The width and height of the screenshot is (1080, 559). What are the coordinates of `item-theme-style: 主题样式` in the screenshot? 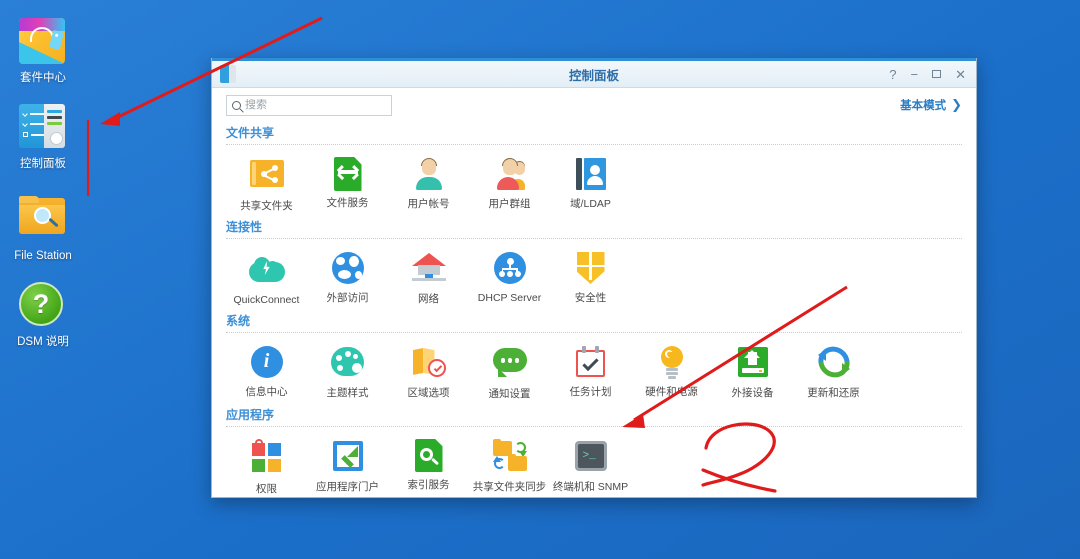 It's located at (347, 370).